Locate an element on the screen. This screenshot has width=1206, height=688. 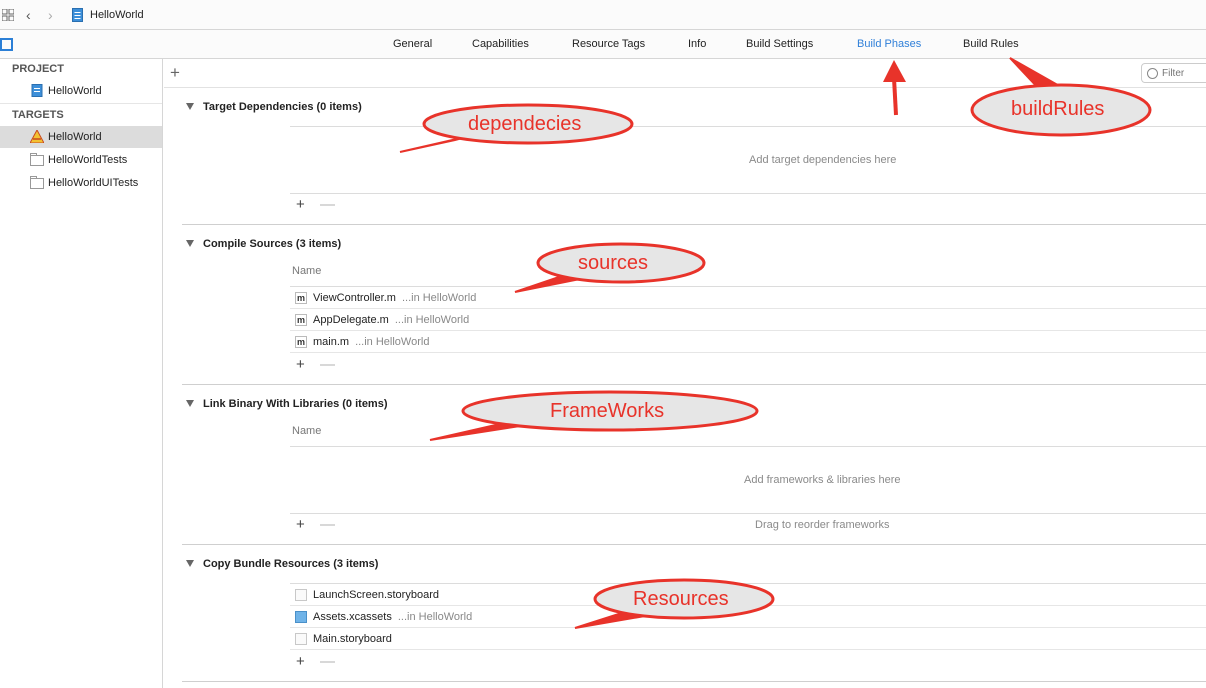
add-source-button: + is located at coordinates (300, 364).